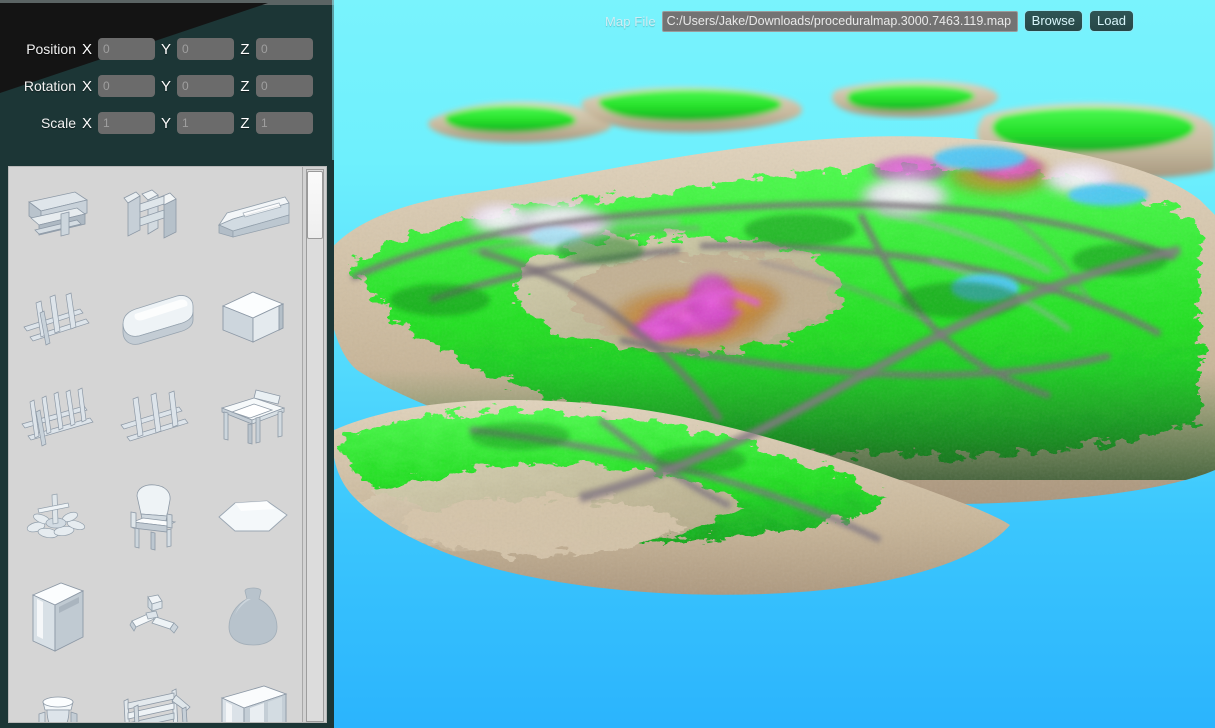  I want to click on locker-cabinet-icon, so click(57, 617).